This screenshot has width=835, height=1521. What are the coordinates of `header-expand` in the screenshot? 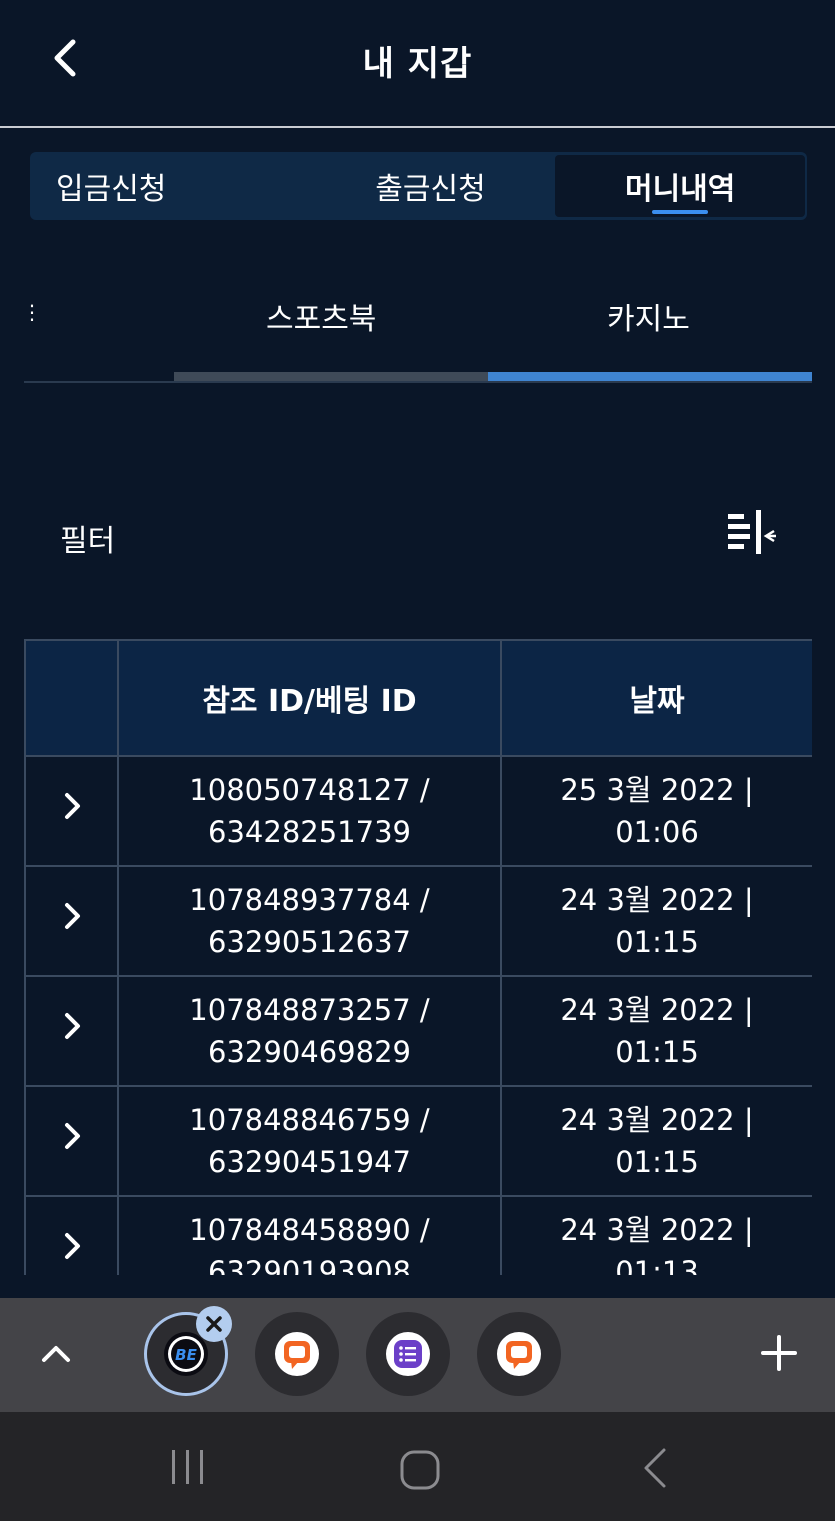 It's located at (71, 698).